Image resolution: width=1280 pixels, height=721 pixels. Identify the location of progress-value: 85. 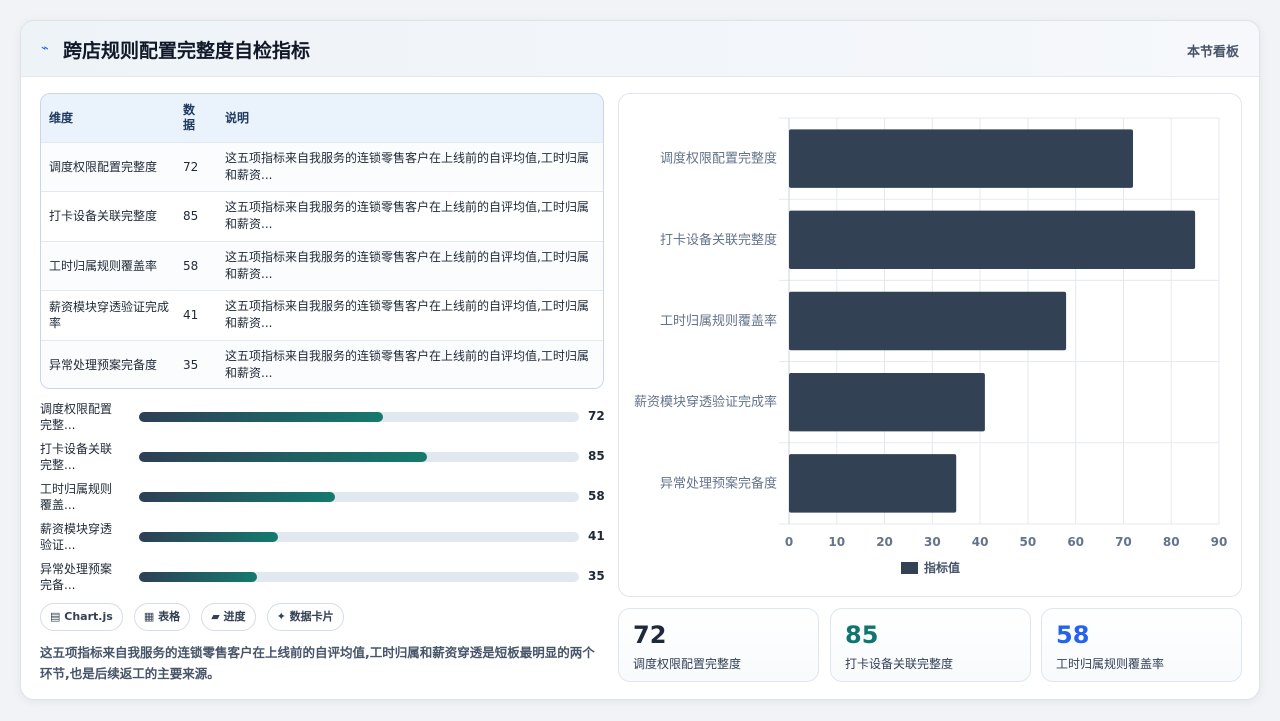
(596, 456).